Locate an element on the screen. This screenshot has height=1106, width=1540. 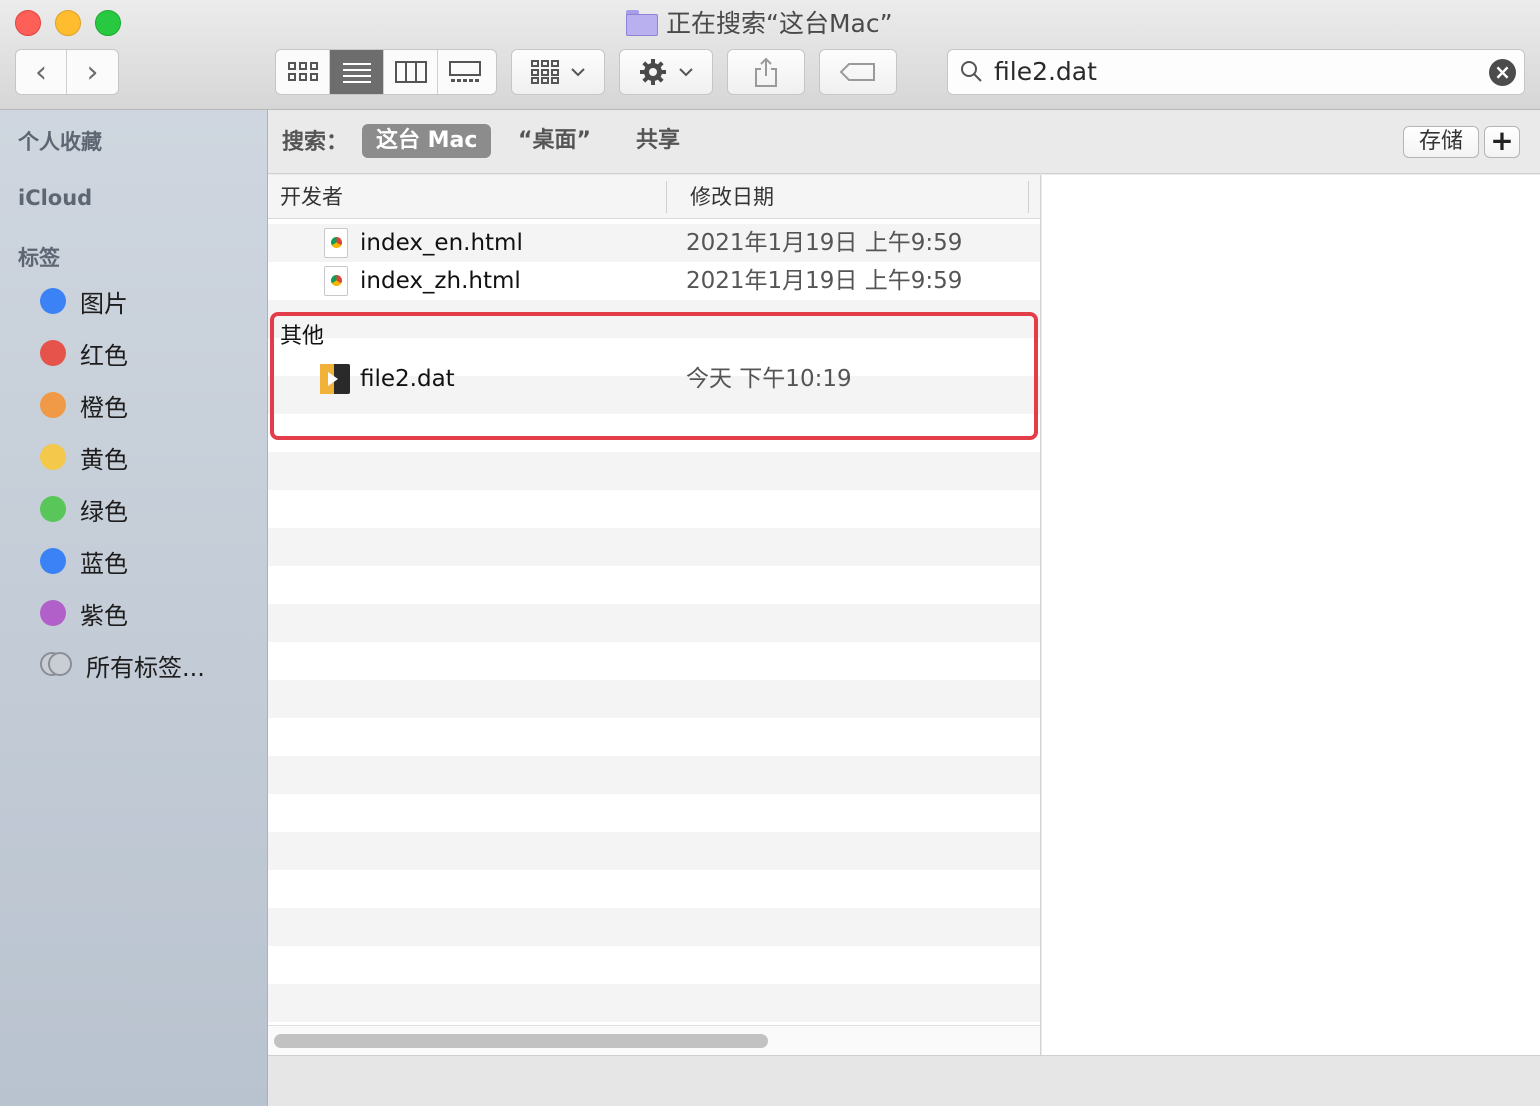
save-search-button: 存储 is located at coordinates (1441, 142).